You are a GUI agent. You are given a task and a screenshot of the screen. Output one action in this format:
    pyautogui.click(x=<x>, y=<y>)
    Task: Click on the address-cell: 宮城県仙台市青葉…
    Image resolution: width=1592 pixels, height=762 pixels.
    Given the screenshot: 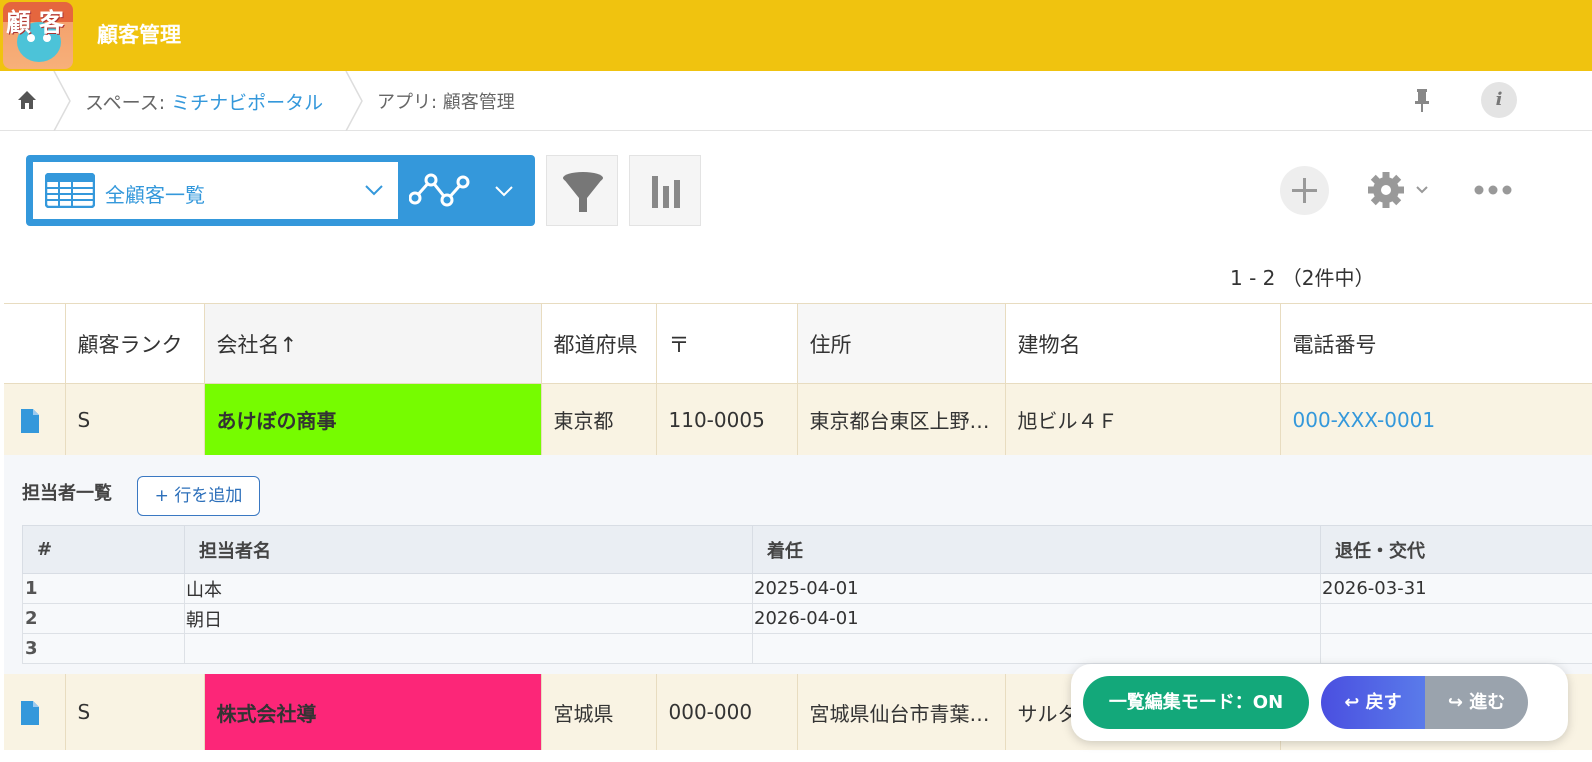 What is the action you would take?
    pyautogui.click(x=901, y=712)
    